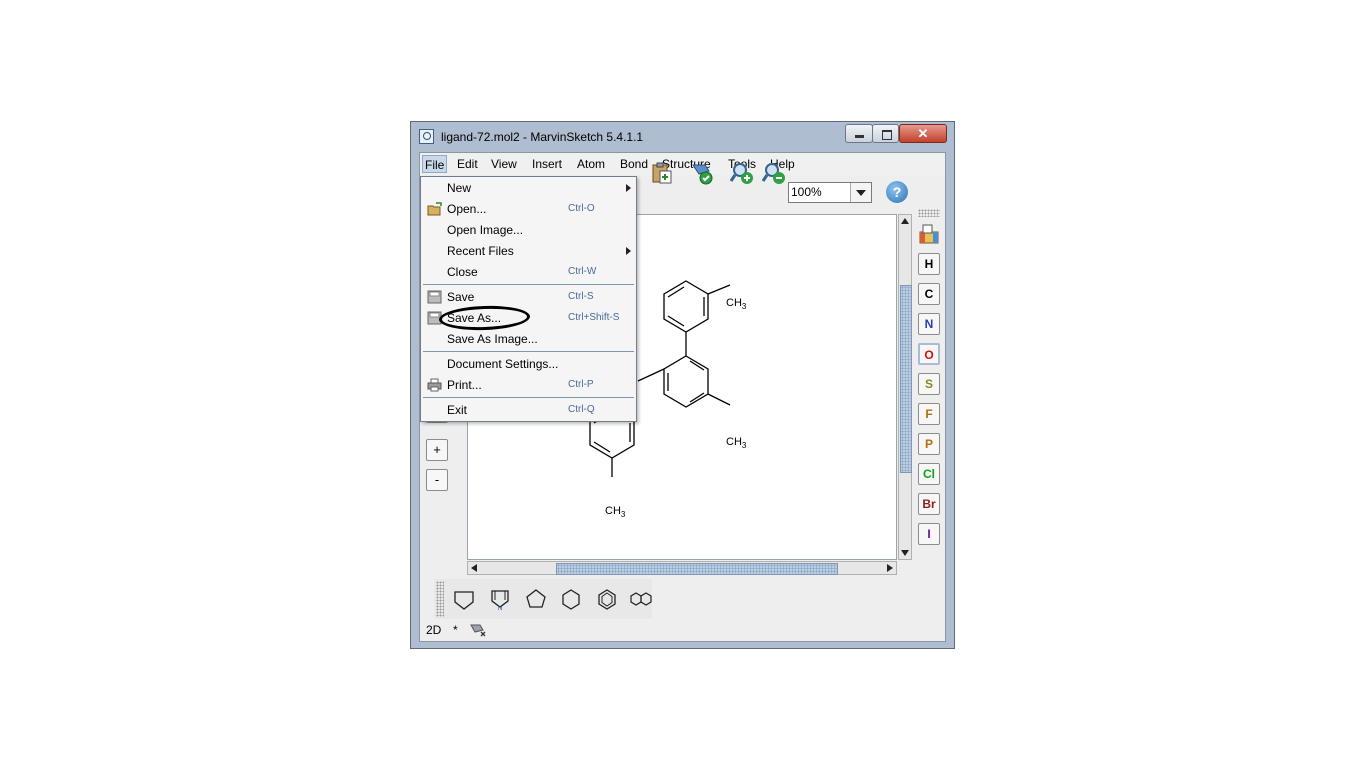 This screenshot has height=768, width=1366. Describe the element at coordinates (426, 136) in the screenshot. I see `app-icon` at that location.